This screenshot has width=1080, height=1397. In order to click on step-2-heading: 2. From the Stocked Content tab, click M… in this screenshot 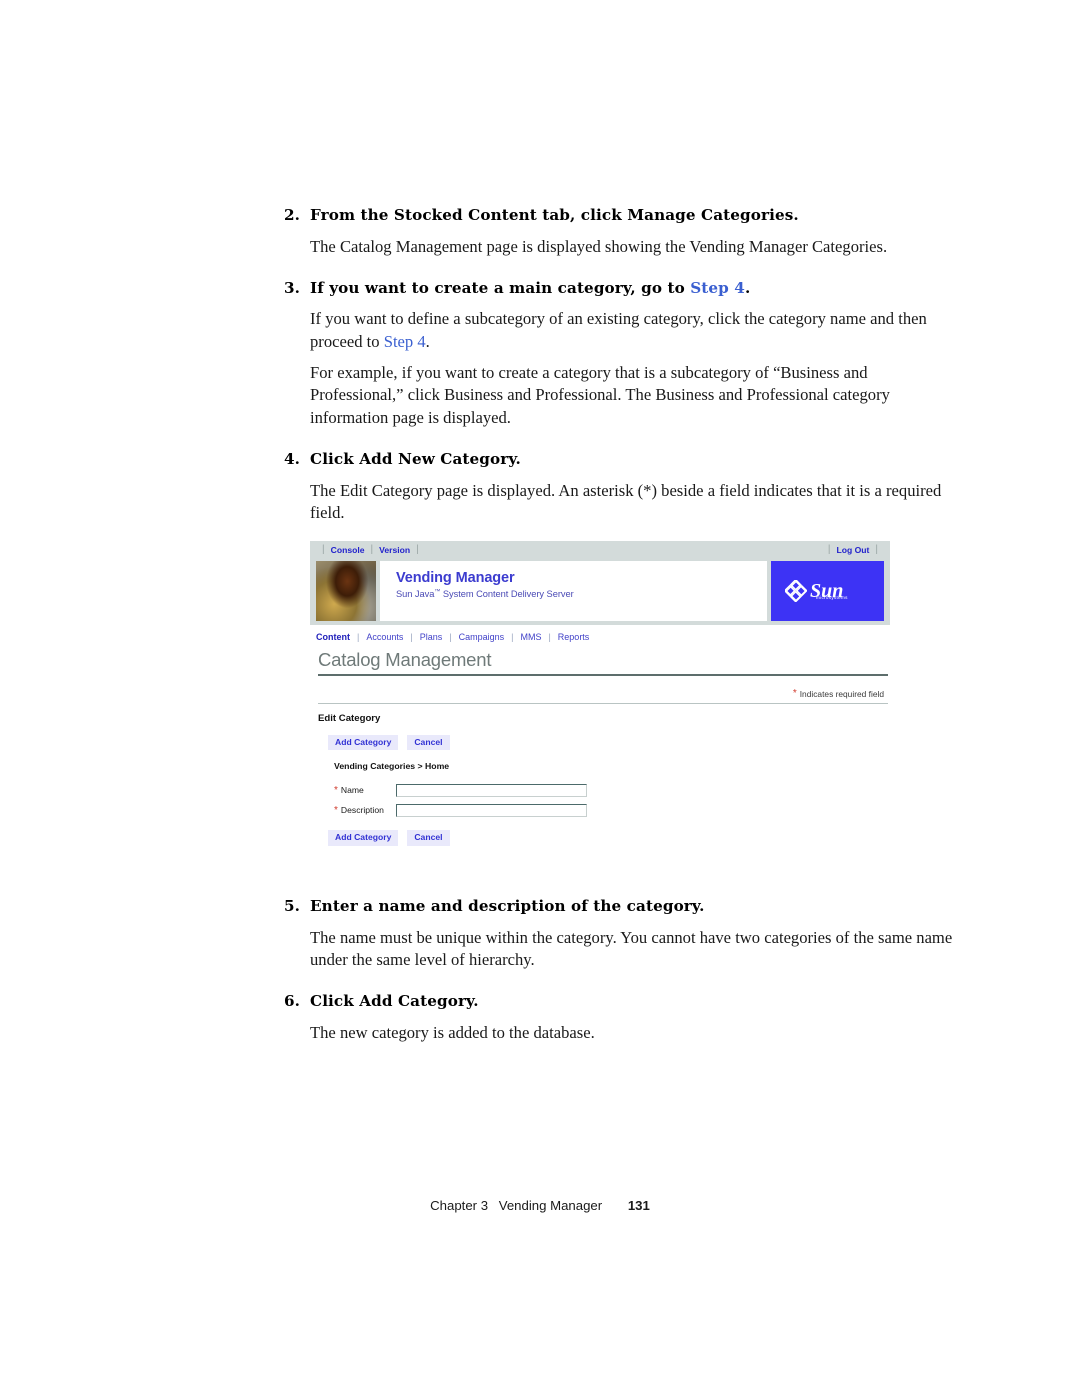, I will do `click(624, 216)`.